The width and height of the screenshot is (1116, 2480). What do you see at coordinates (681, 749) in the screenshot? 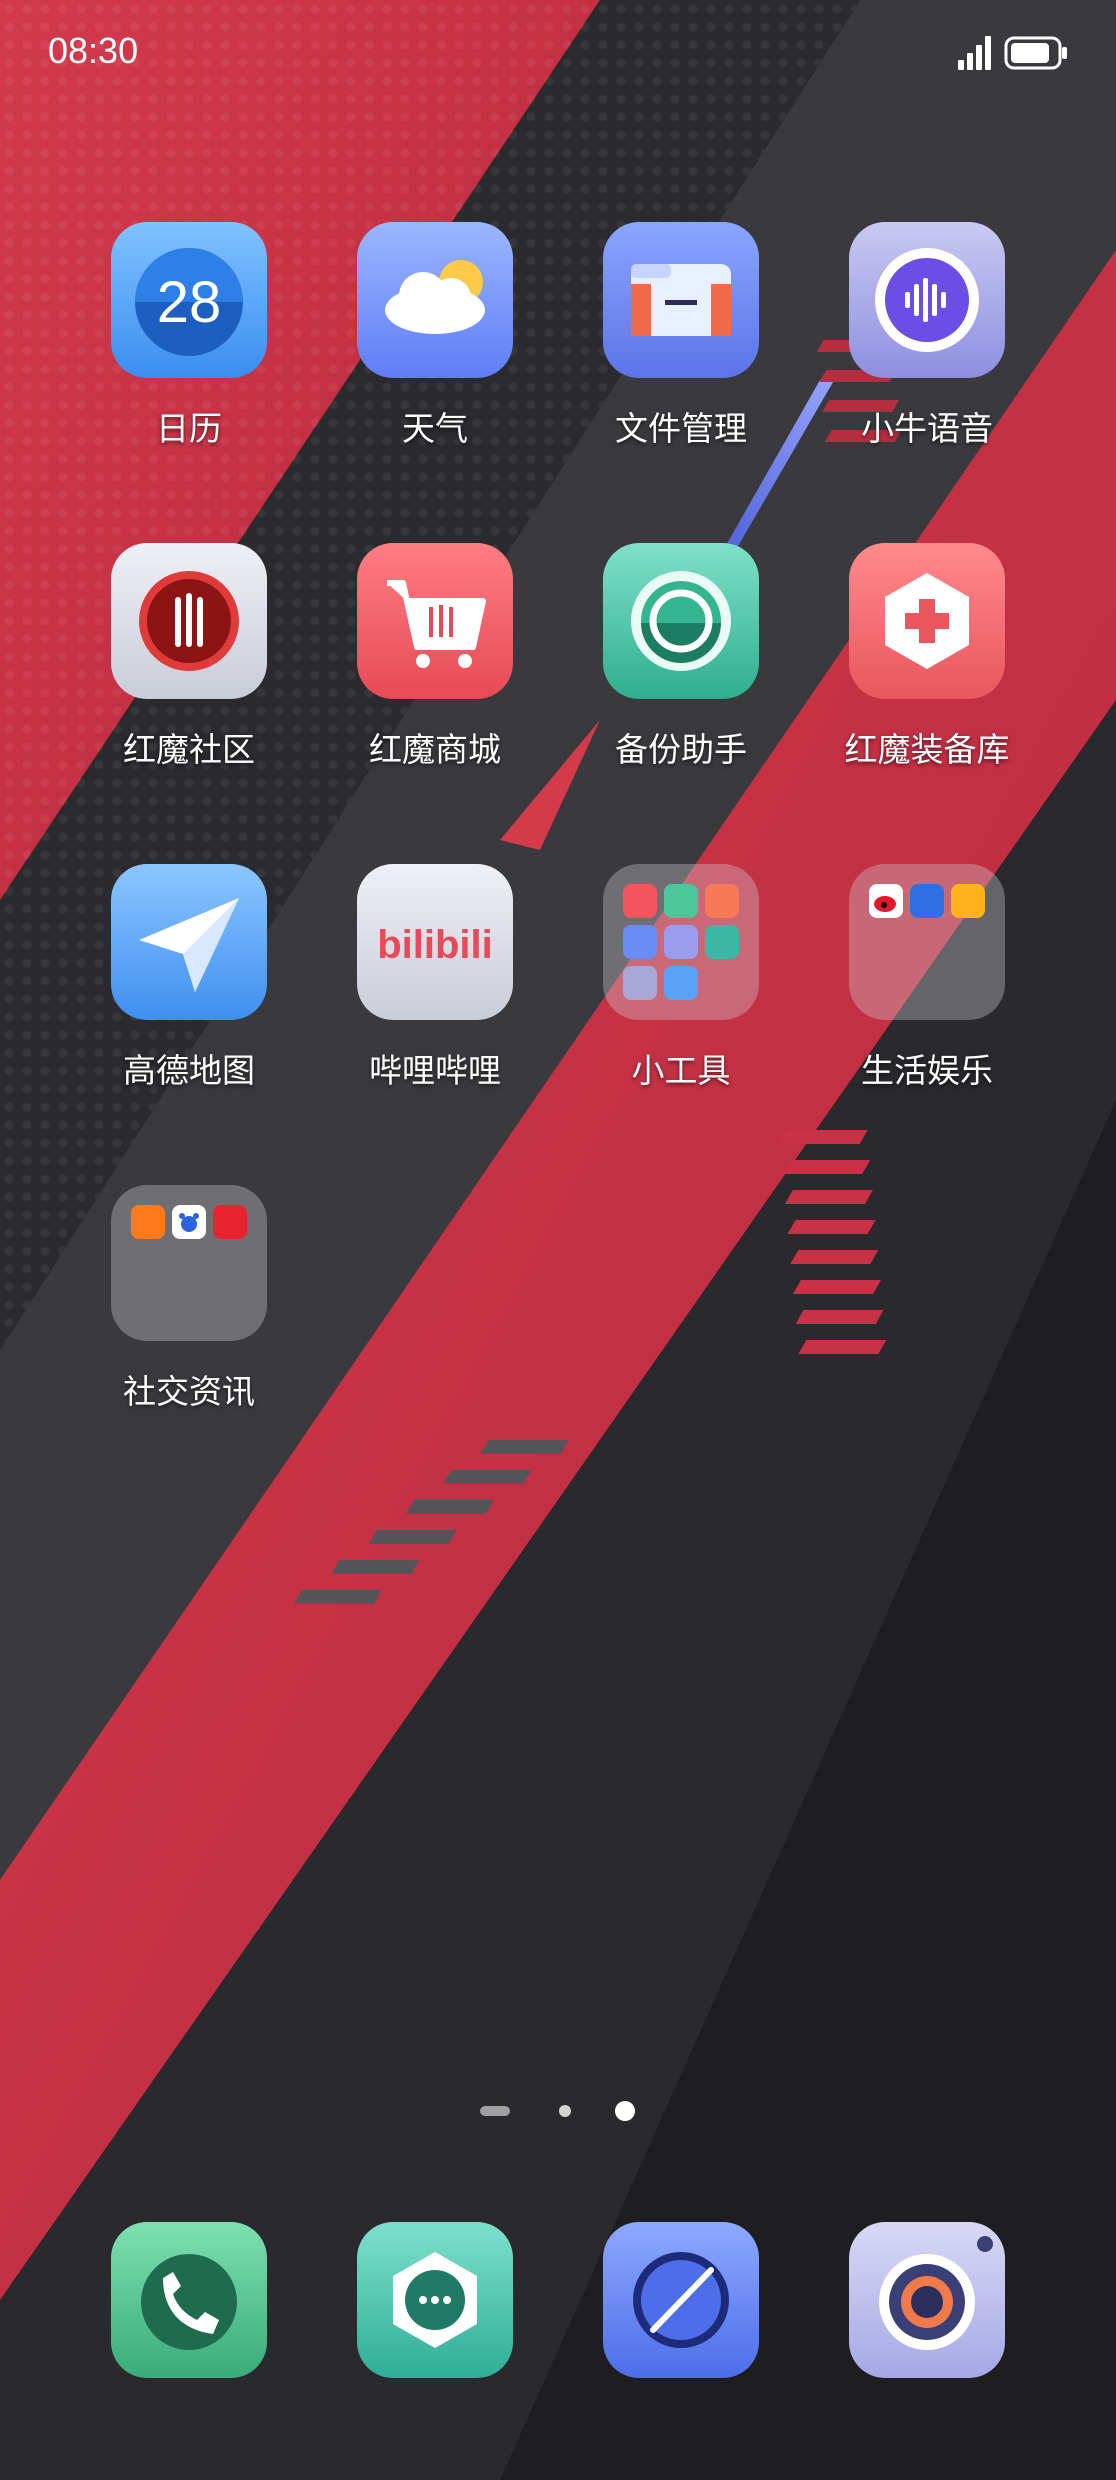
I see `app-label: 备份助手` at bounding box center [681, 749].